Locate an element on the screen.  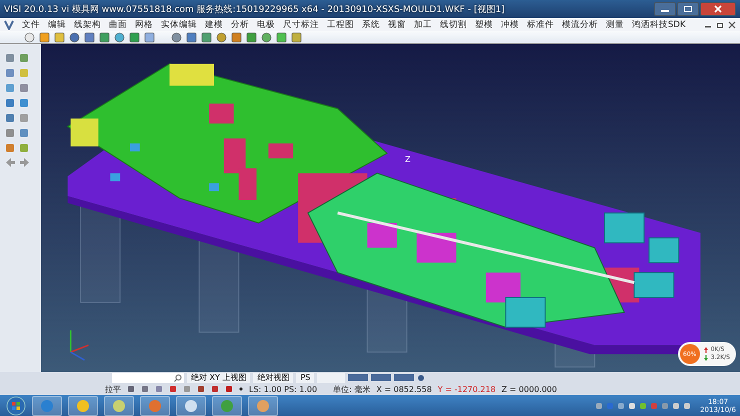
close-button is located at coordinates (718, 9).